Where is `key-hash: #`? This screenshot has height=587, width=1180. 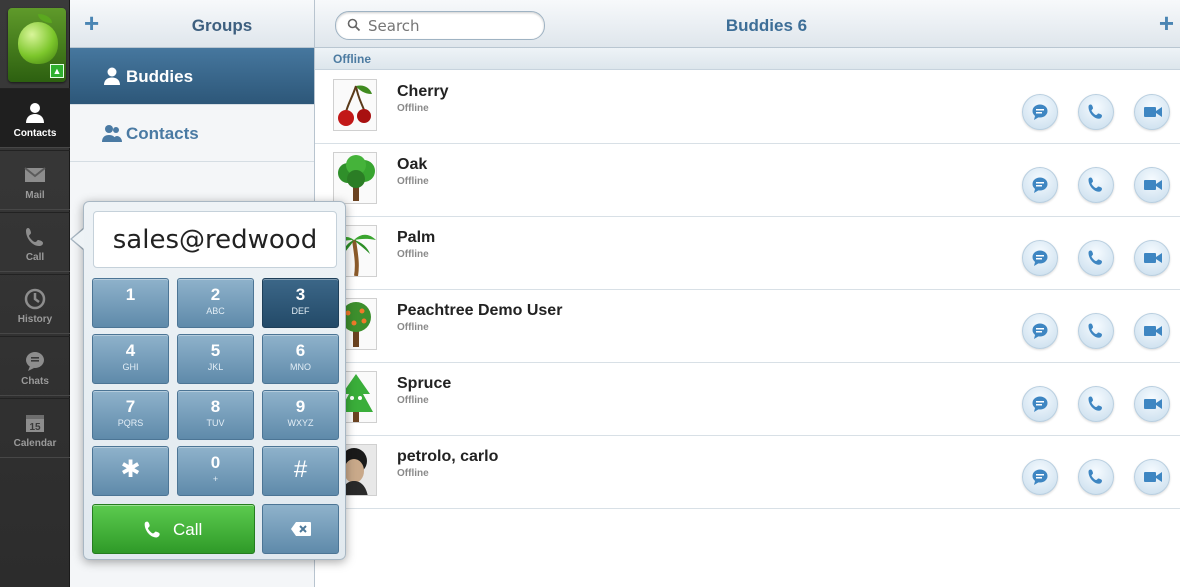 key-hash: # is located at coordinates (300, 471).